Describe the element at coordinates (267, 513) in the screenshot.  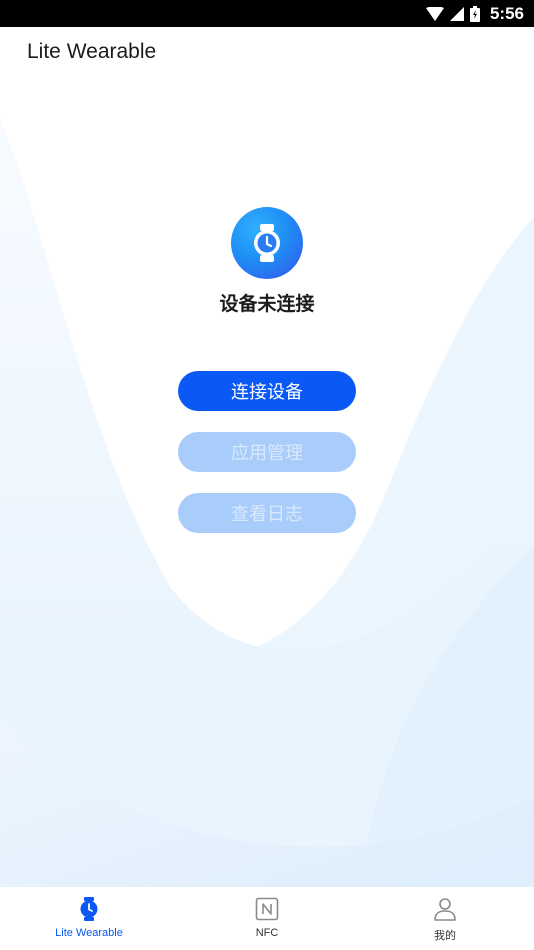
I see `view-log-button: 查看日志` at that location.